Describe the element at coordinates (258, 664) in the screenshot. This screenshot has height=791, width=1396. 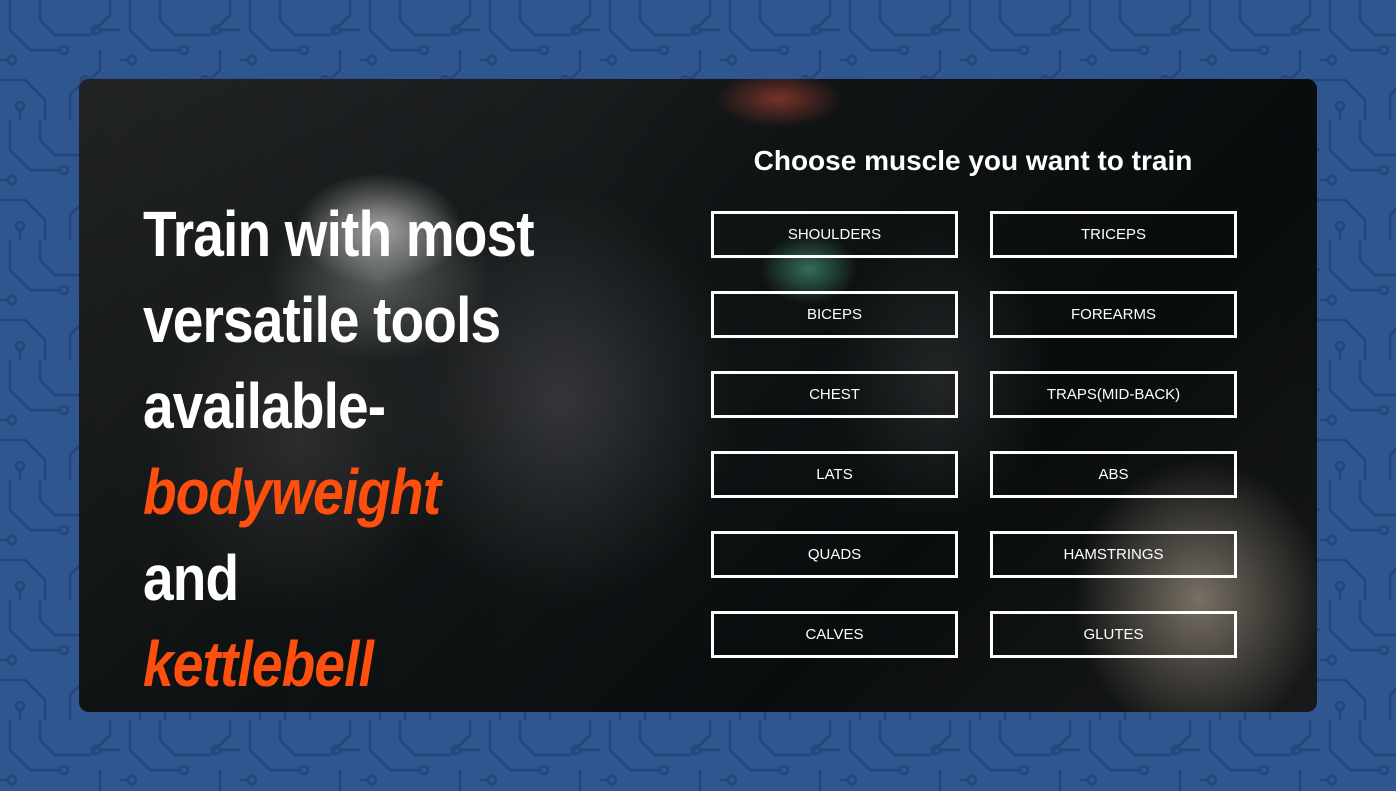
I see `headline-accent-kettlebell: kettlebell` at that location.